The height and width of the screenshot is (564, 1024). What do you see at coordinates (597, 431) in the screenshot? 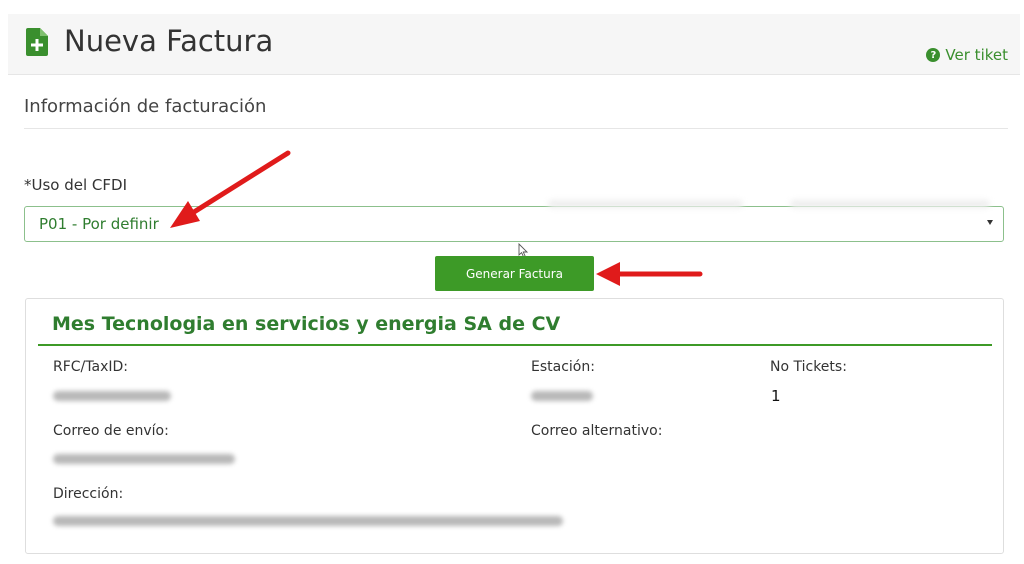
I see `correo-alt-label: Correo alternativo:` at bounding box center [597, 431].